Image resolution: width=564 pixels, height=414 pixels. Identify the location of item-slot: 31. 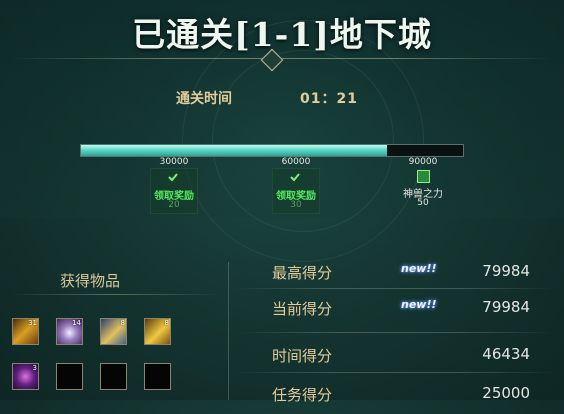
(25, 331).